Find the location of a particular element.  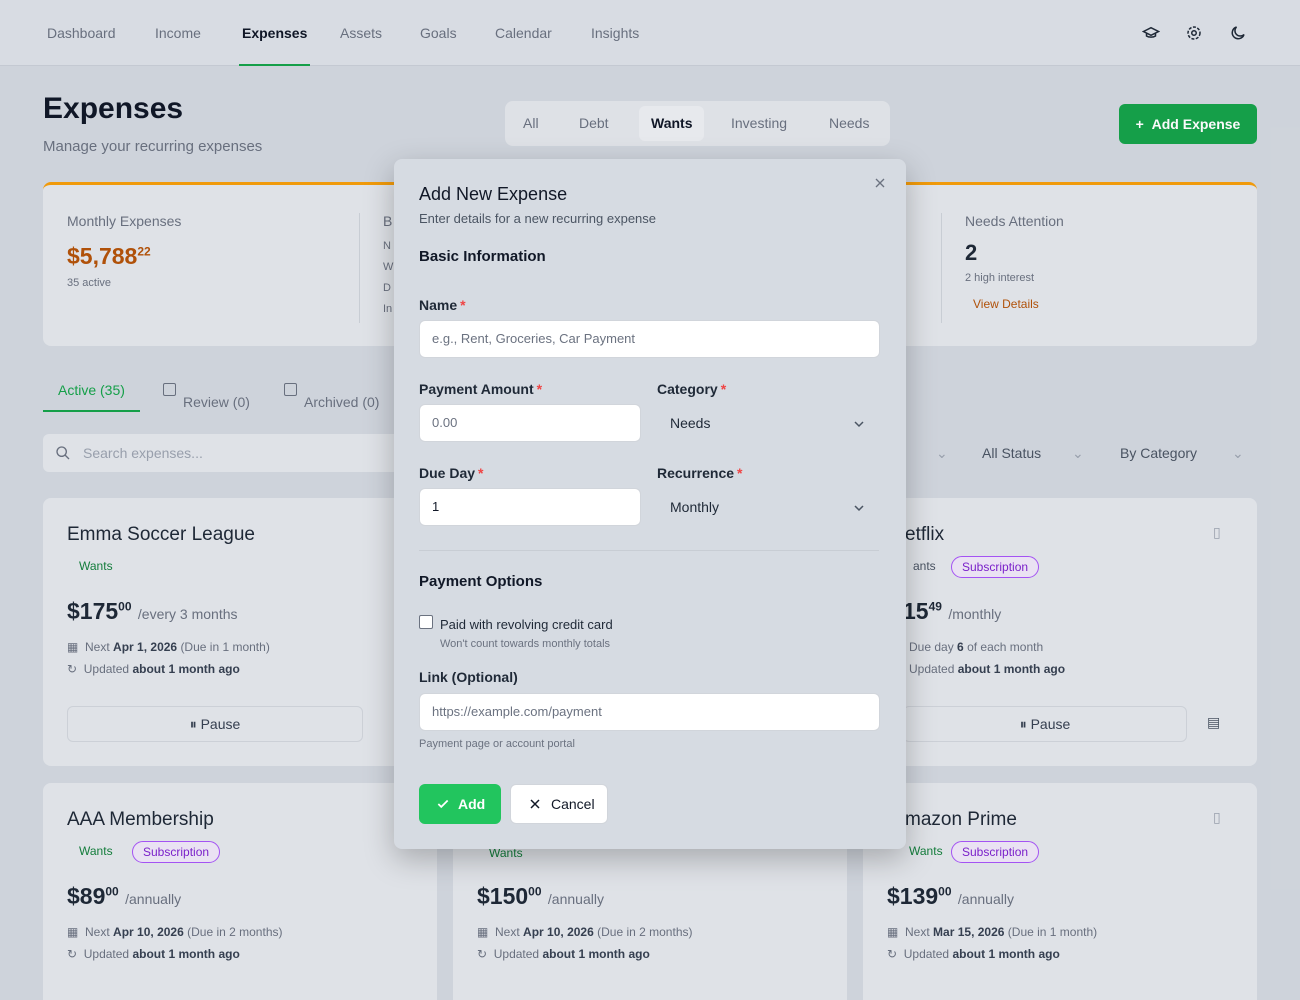

recurrence-select: Monthly is located at coordinates (768, 507).